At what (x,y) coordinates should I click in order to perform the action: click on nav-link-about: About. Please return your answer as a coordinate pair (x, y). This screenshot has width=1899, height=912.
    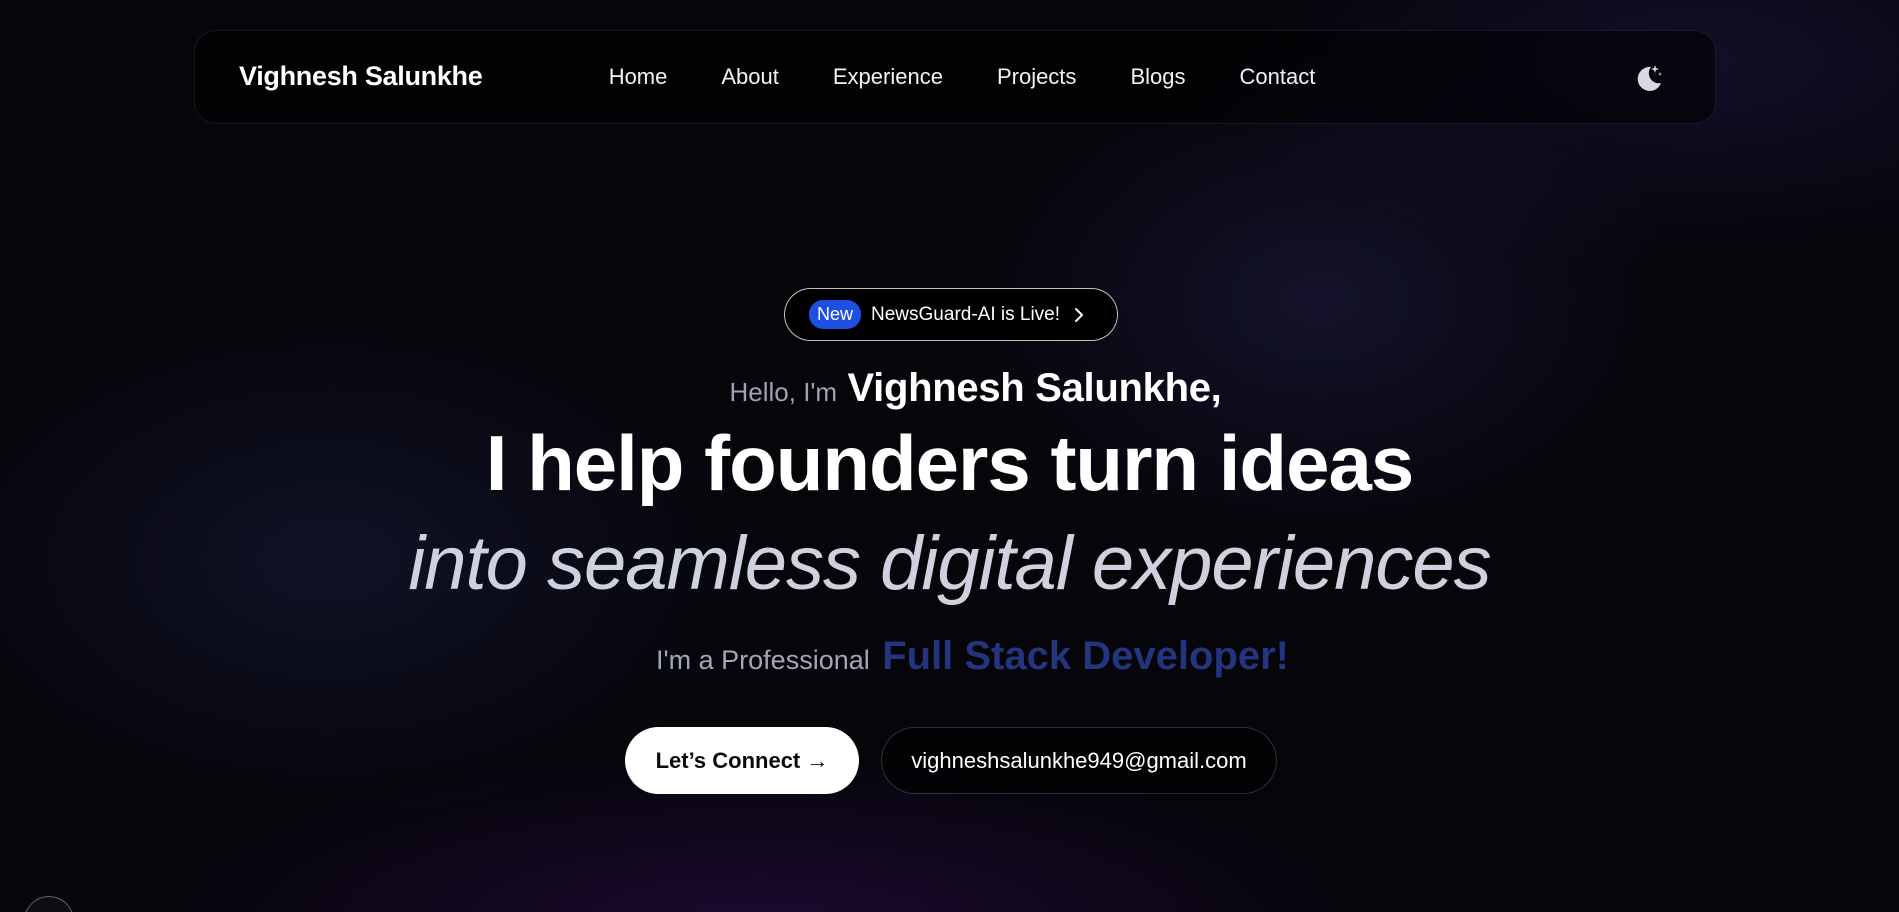
    Looking at the image, I should click on (750, 77).